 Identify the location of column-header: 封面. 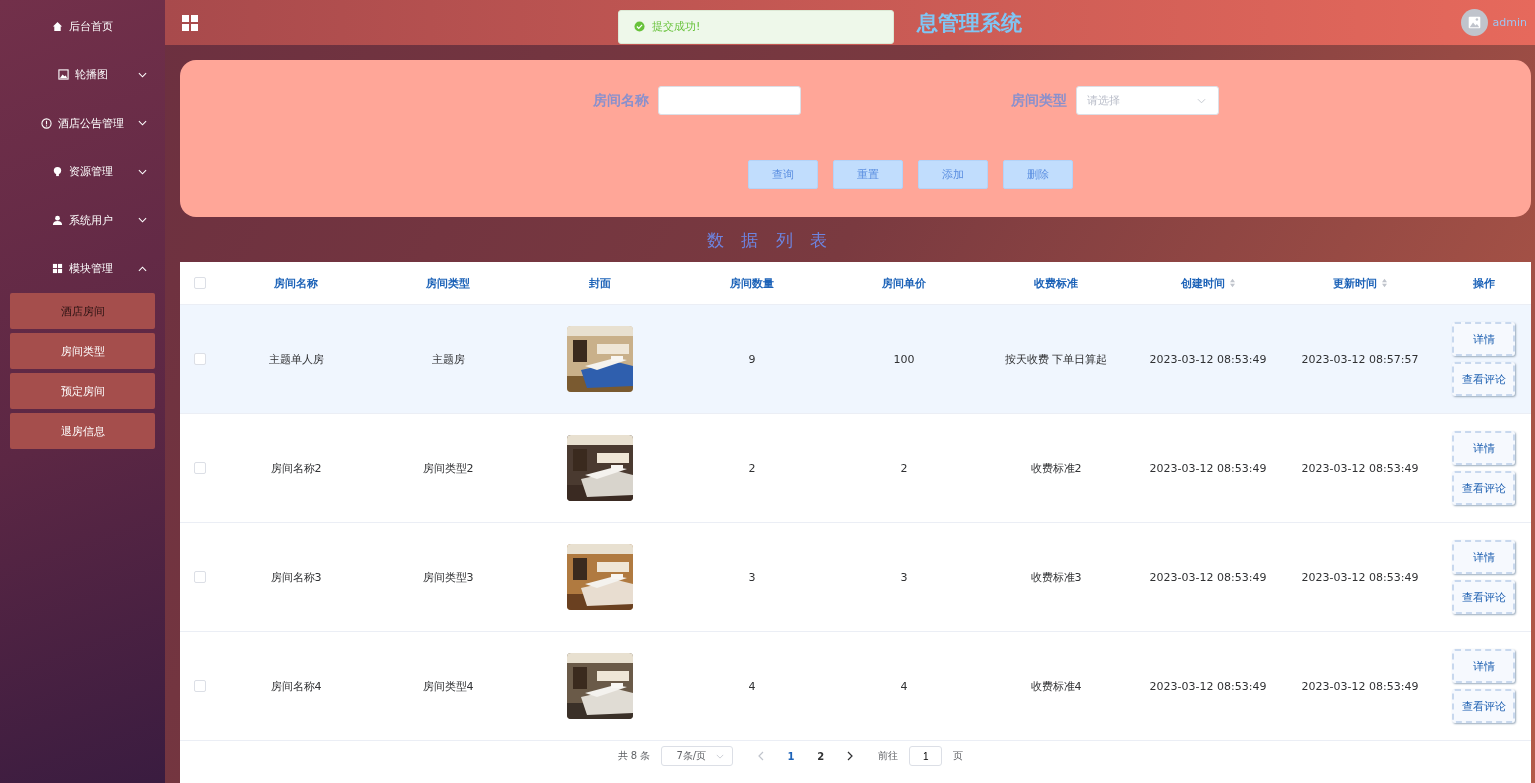
(600, 283).